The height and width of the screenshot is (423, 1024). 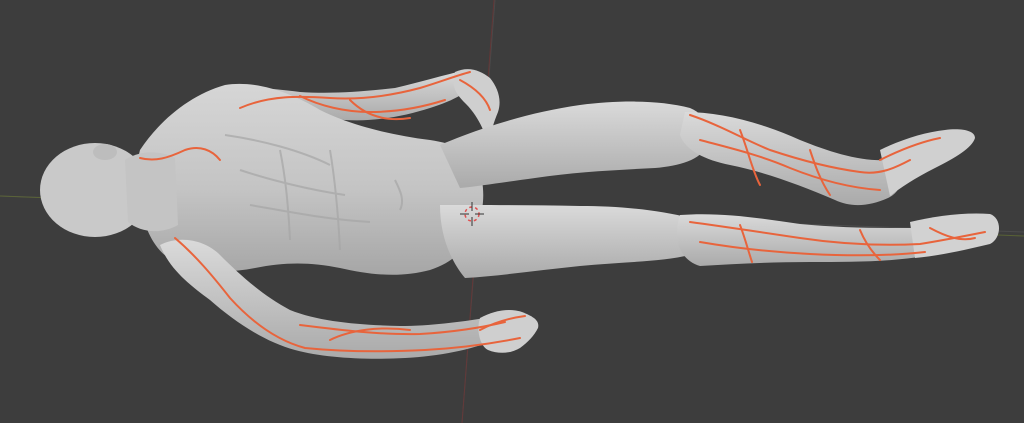 What do you see at coordinates (805, 240) in the screenshot?
I see `shin-bottom` at bounding box center [805, 240].